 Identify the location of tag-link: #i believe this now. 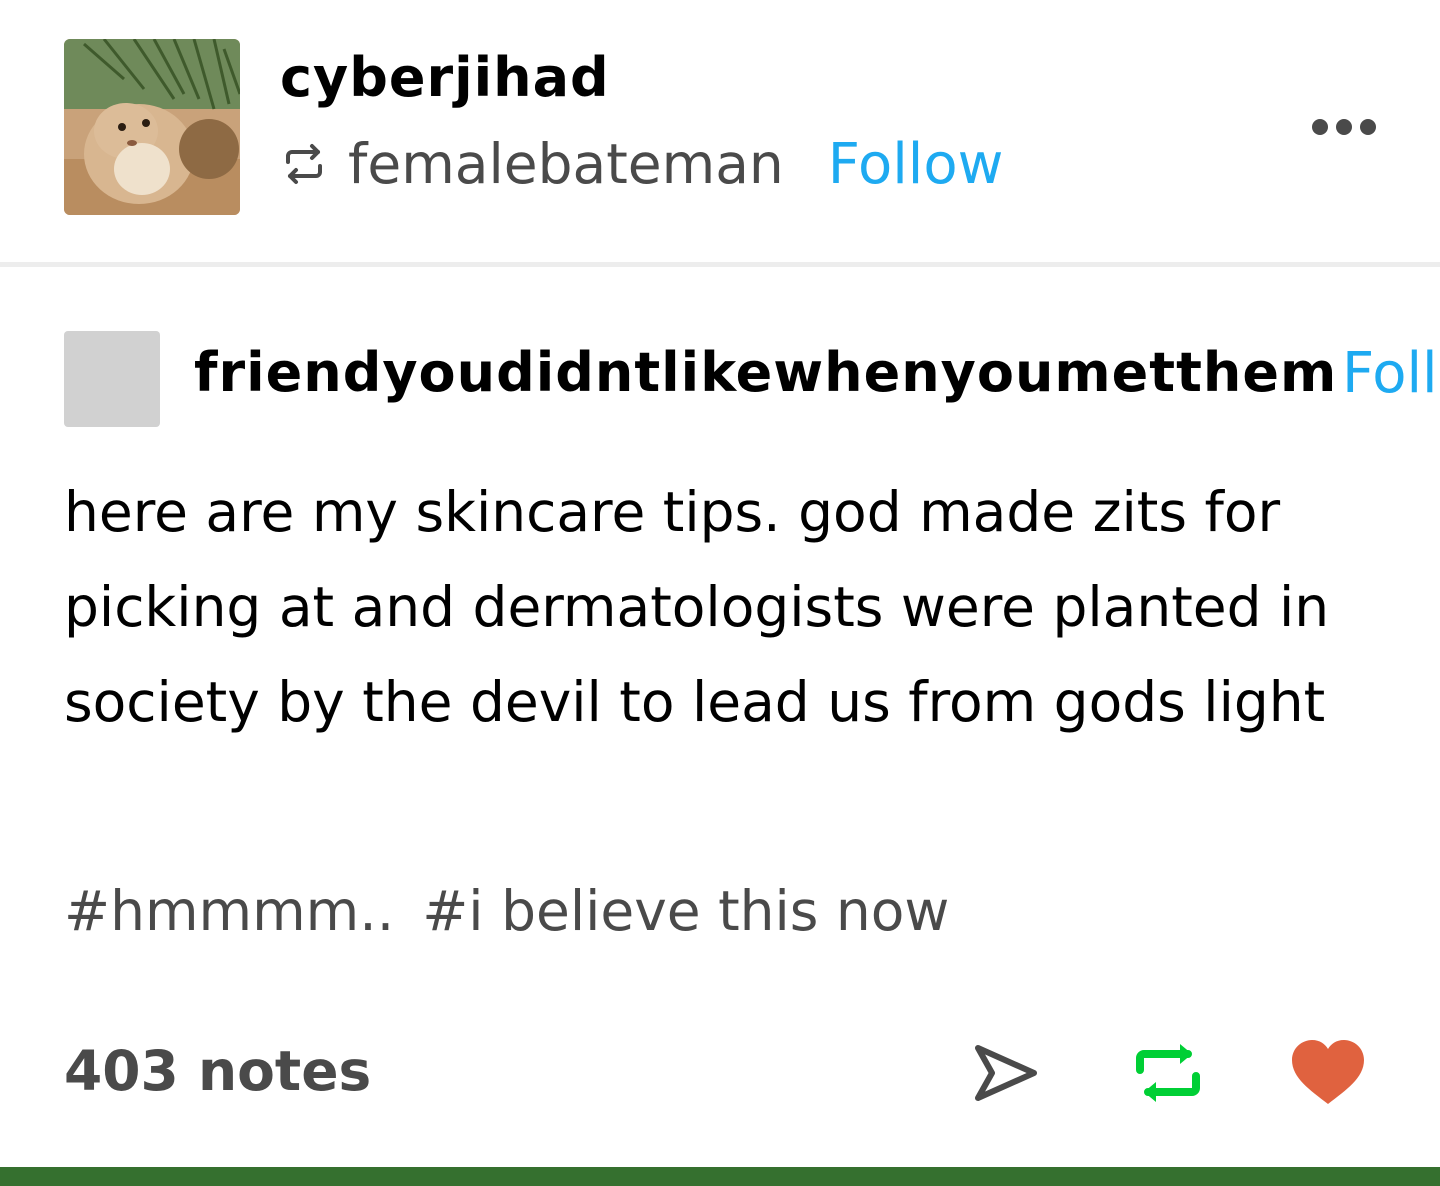
(685, 911).